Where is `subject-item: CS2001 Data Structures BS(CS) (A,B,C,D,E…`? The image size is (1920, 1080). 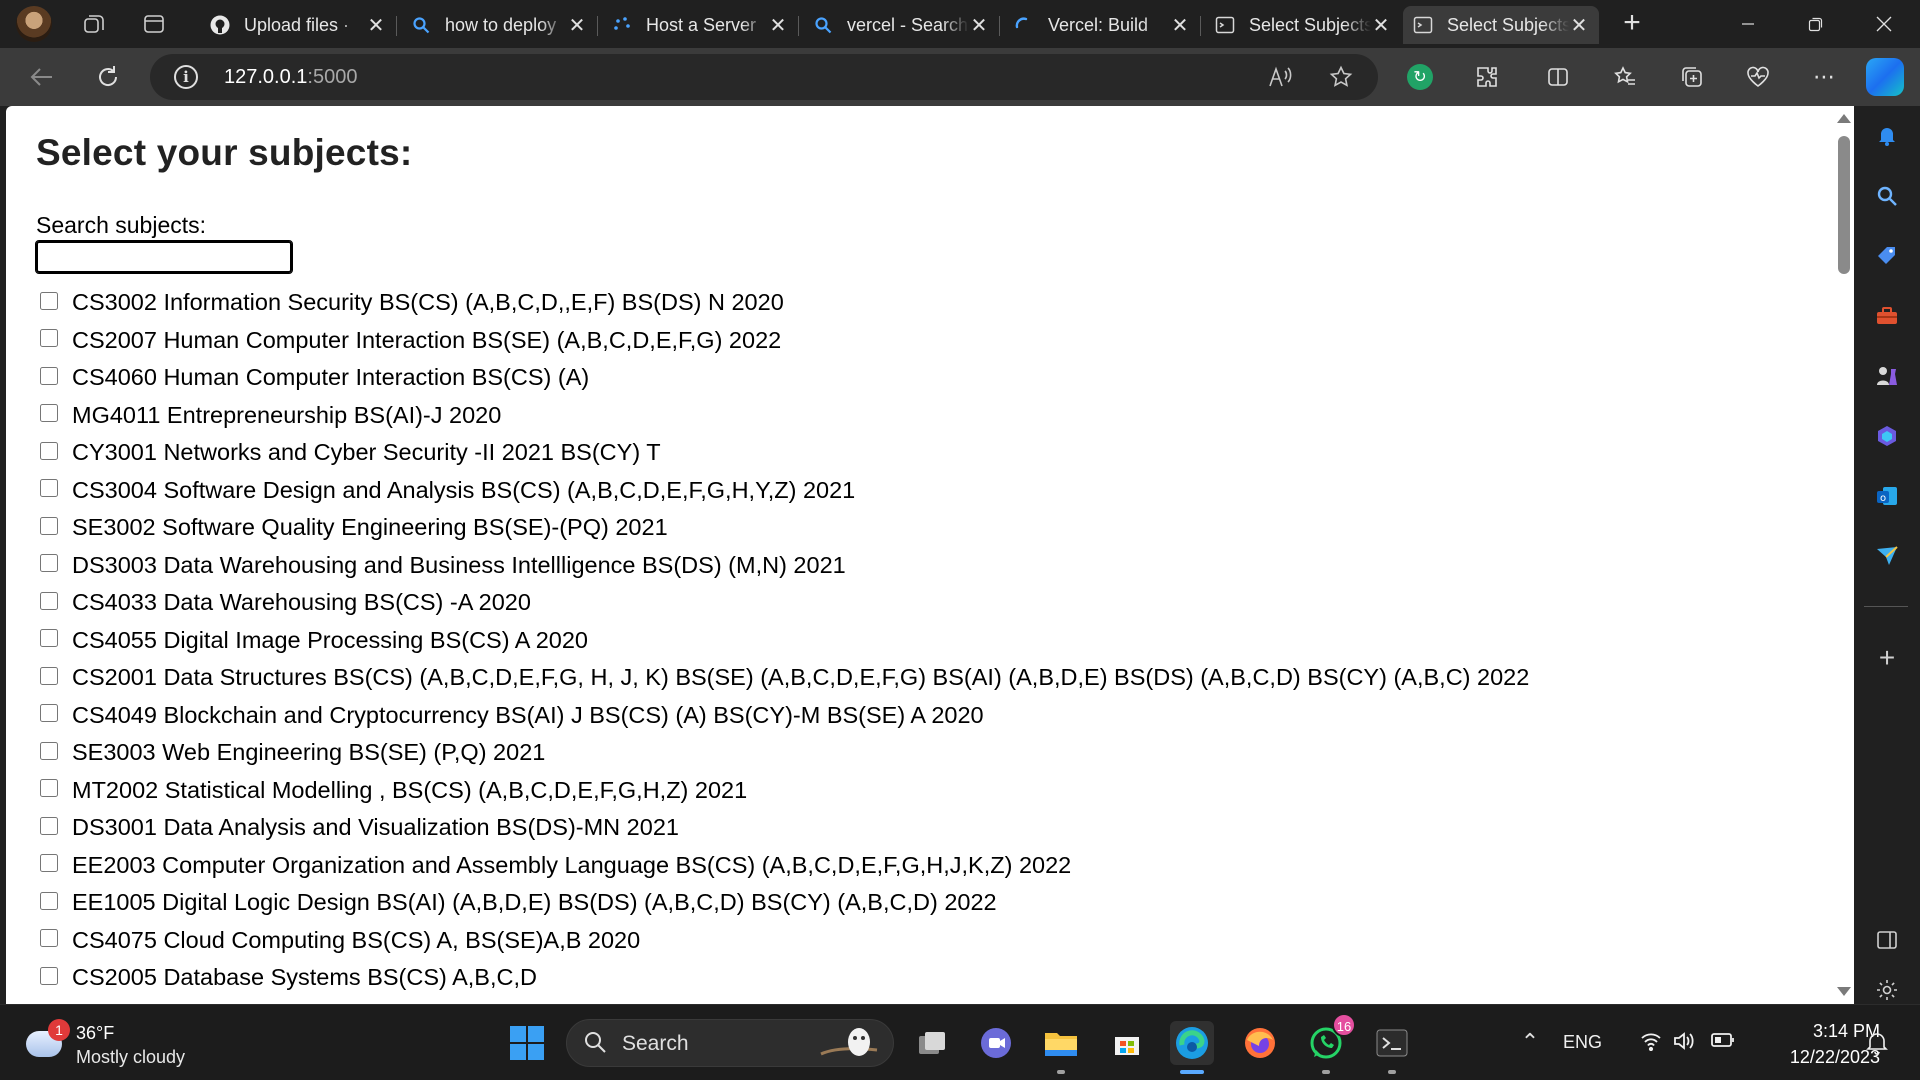
subject-item: CS2001 Data Structures BS(CS) (A,B,C,D,E… is located at coordinates (784, 678).